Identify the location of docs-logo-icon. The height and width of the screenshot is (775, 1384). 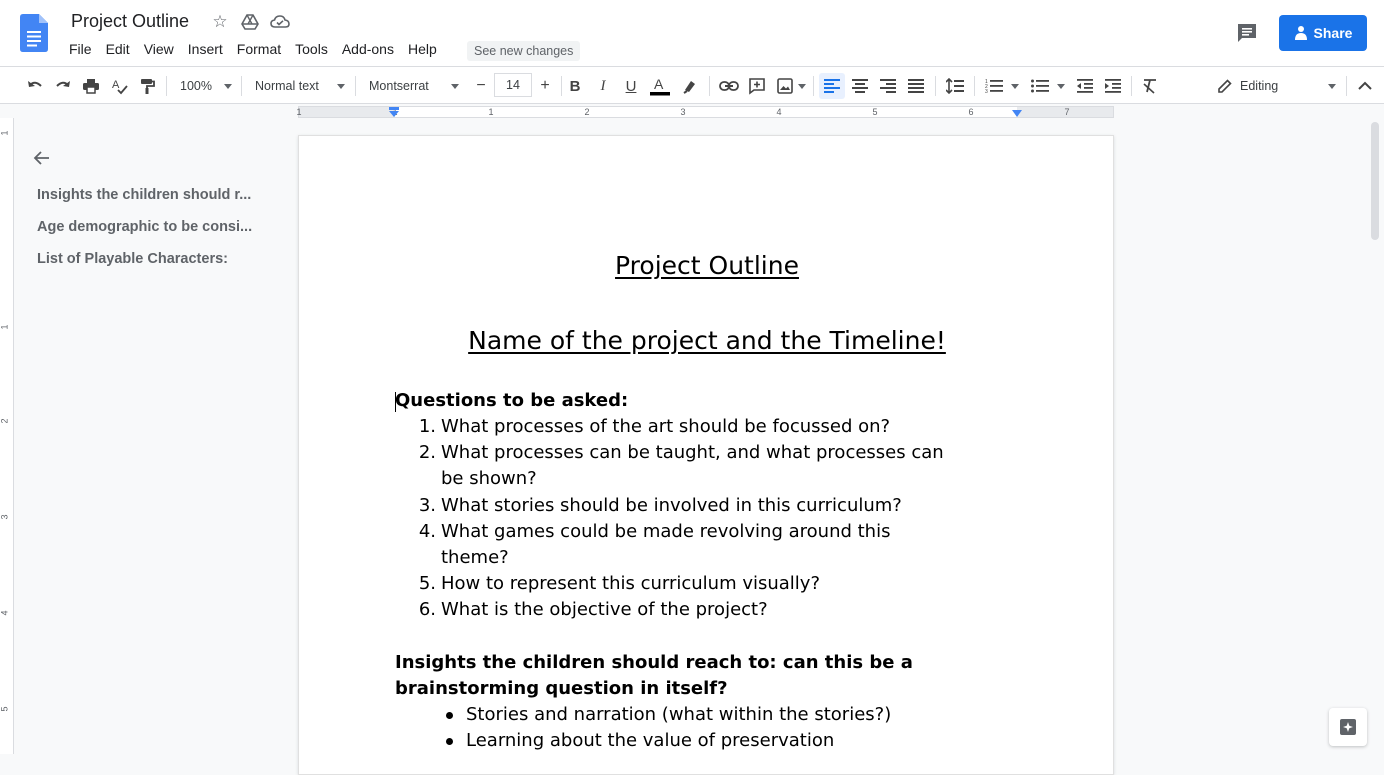
(34, 33).